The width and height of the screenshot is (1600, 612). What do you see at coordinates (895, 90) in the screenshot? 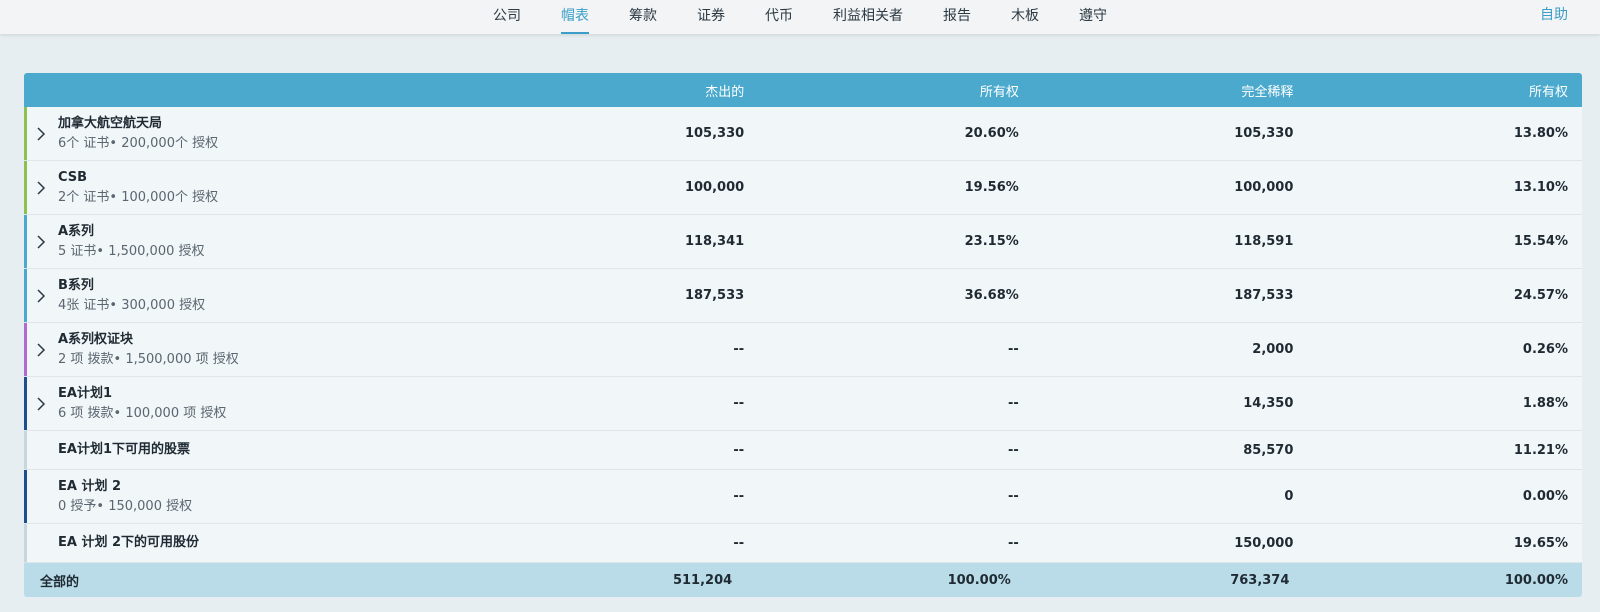
I see `header-ownership: 所有权` at bounding box center [895, 90].